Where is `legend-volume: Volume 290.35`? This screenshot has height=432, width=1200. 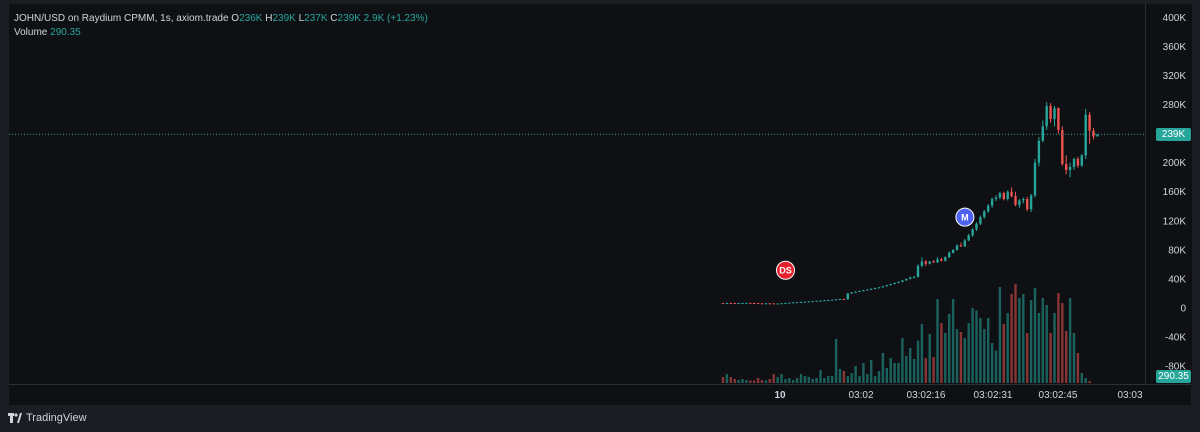
legend-volume: Volume 290.35 is located at coordinates (47, 32).